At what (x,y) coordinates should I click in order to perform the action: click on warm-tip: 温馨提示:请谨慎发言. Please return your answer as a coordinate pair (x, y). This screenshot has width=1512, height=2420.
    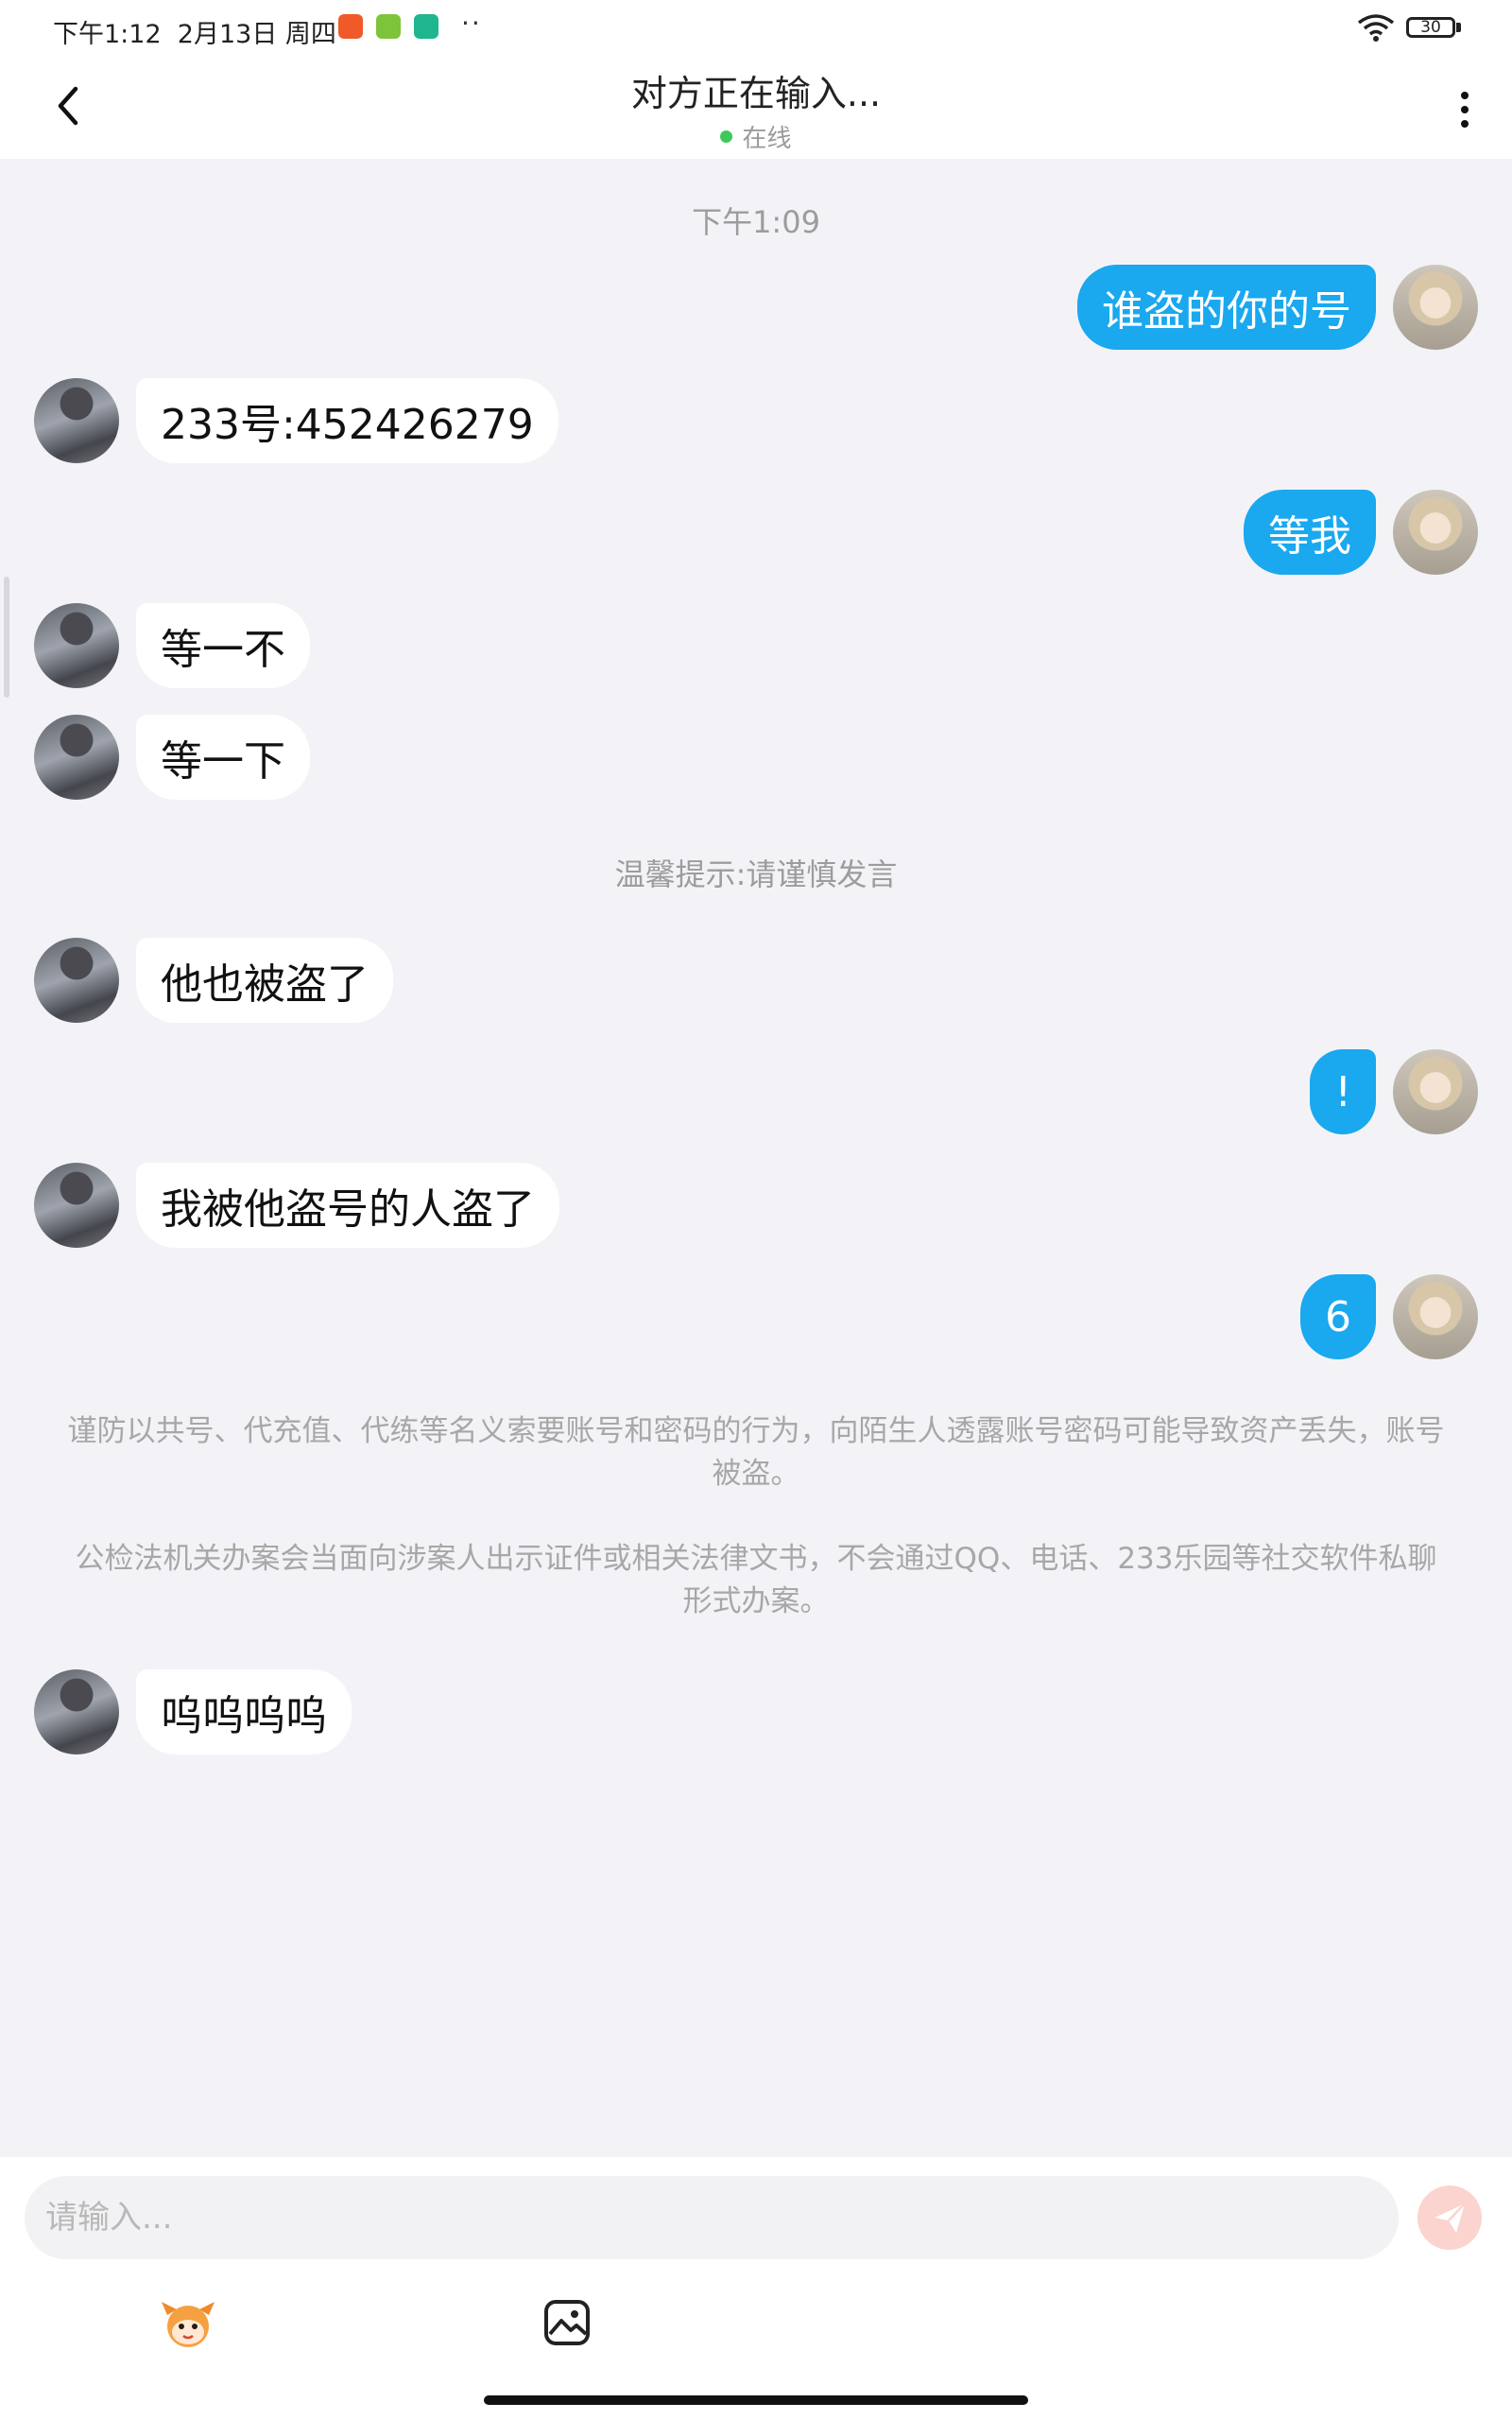
    Looking at the image, I should click on (756, 874).